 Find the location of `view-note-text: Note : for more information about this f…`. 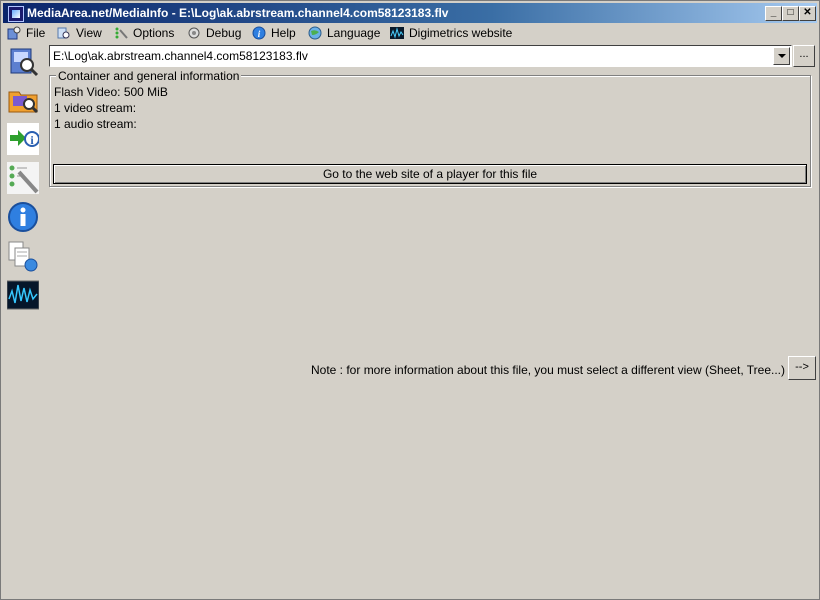

view-note-text: Note : for more information about this f… is located at coordinates (548, 370).